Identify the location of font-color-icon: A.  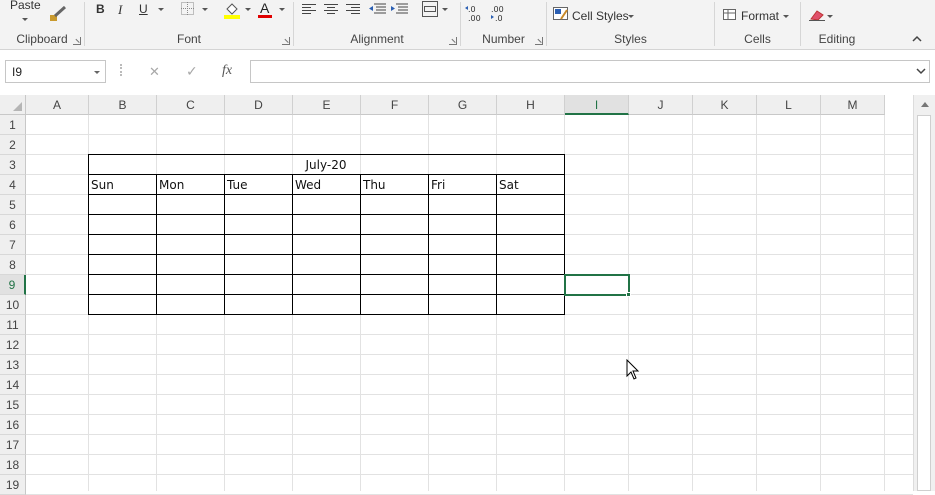
(264, 8).